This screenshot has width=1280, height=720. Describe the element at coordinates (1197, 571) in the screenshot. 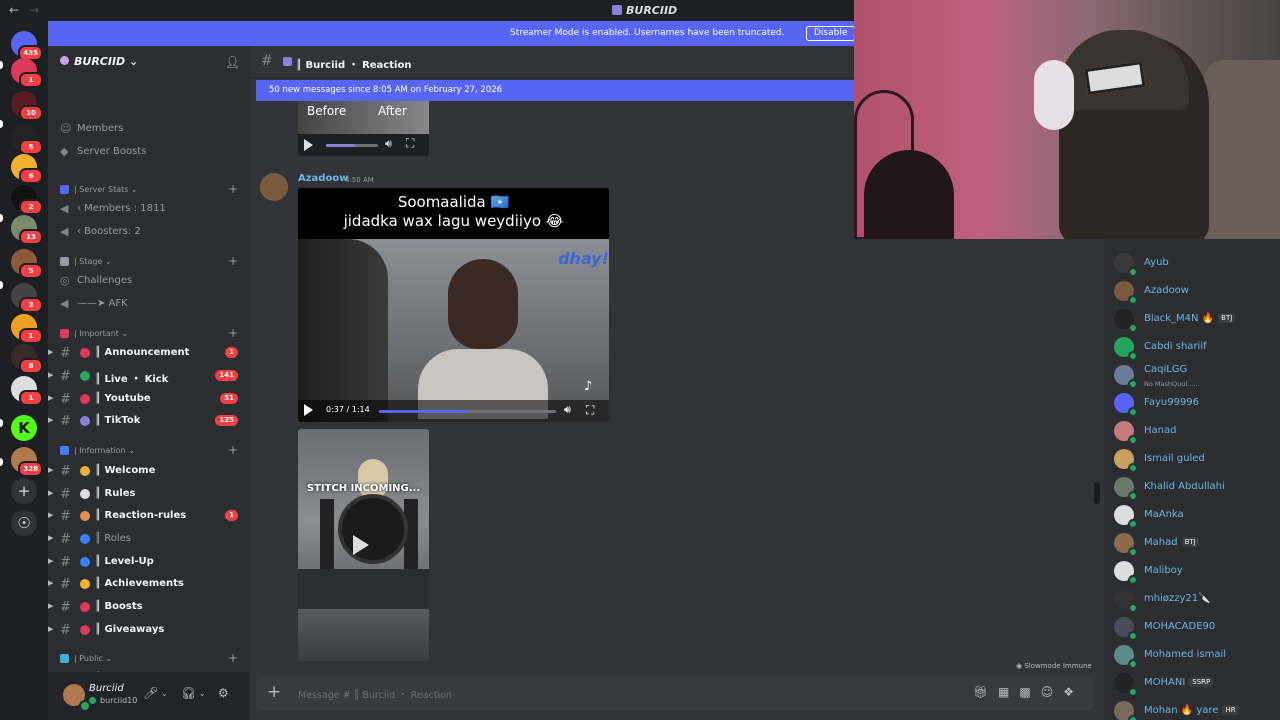

I see `member-item: Maliboy` at that location.